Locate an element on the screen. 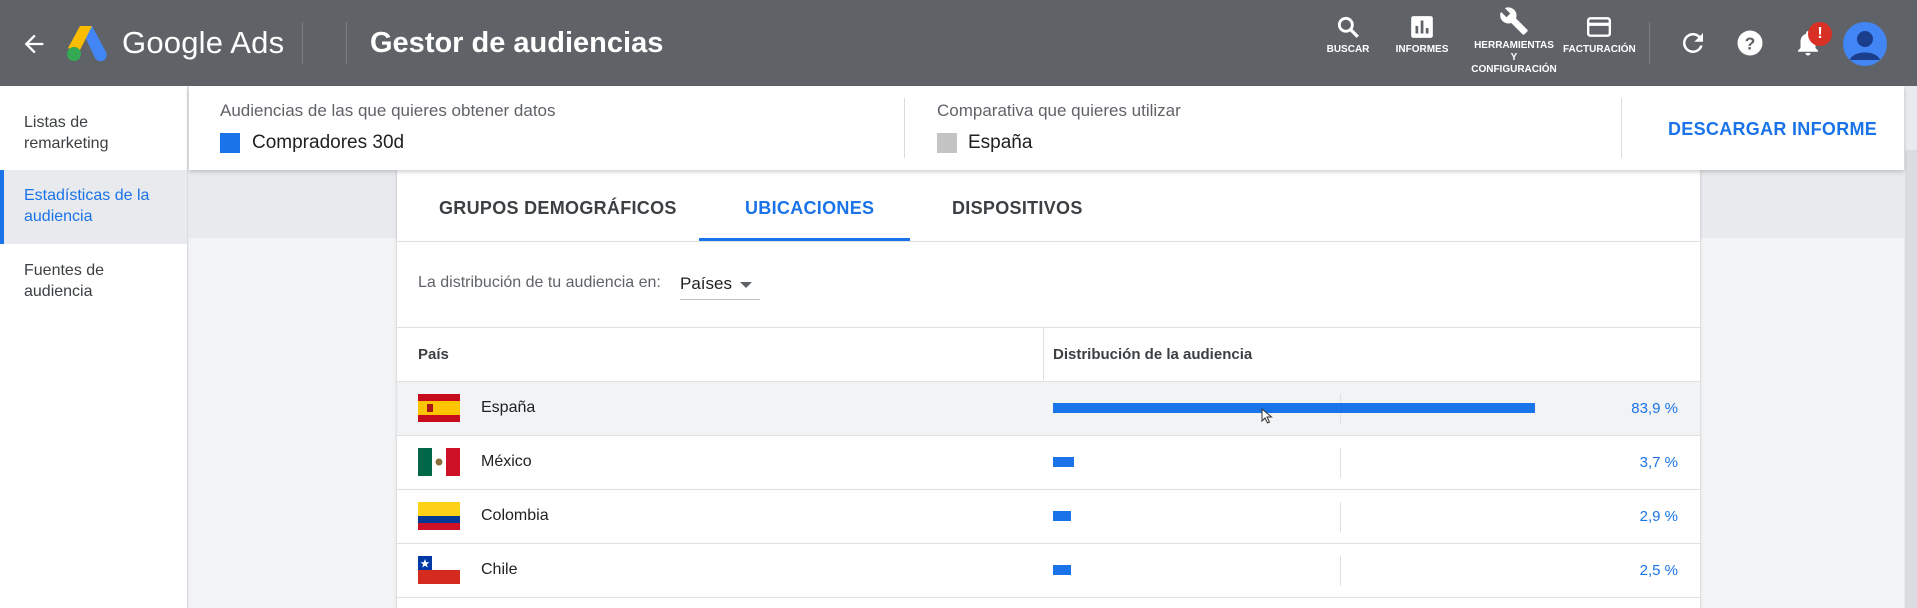 The image size is (1917, 608). tools-button: HERRAMIENTAS Y CONFIGURACIÓN is located at coordinates (1514, 41).